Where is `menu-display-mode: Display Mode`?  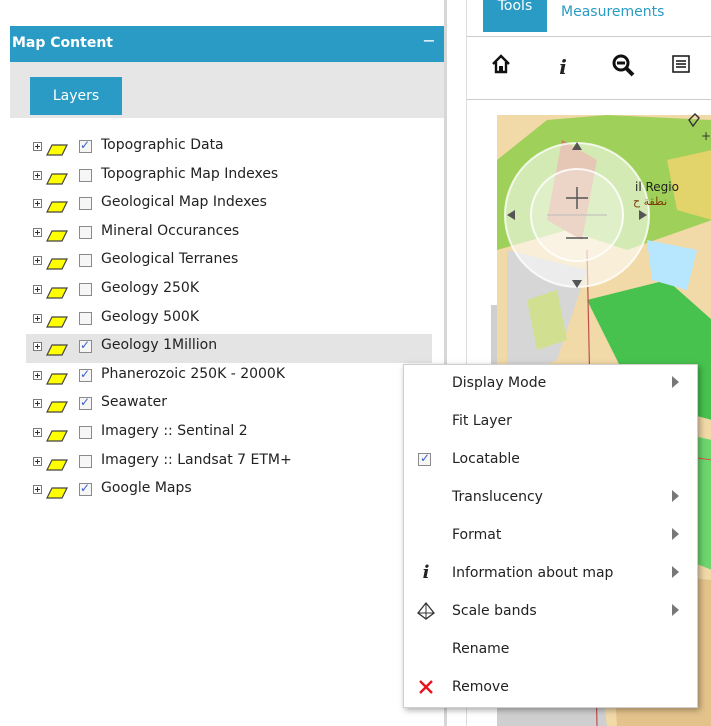 menu-display-mode: Display Mode is located at coordinates (550, 384).